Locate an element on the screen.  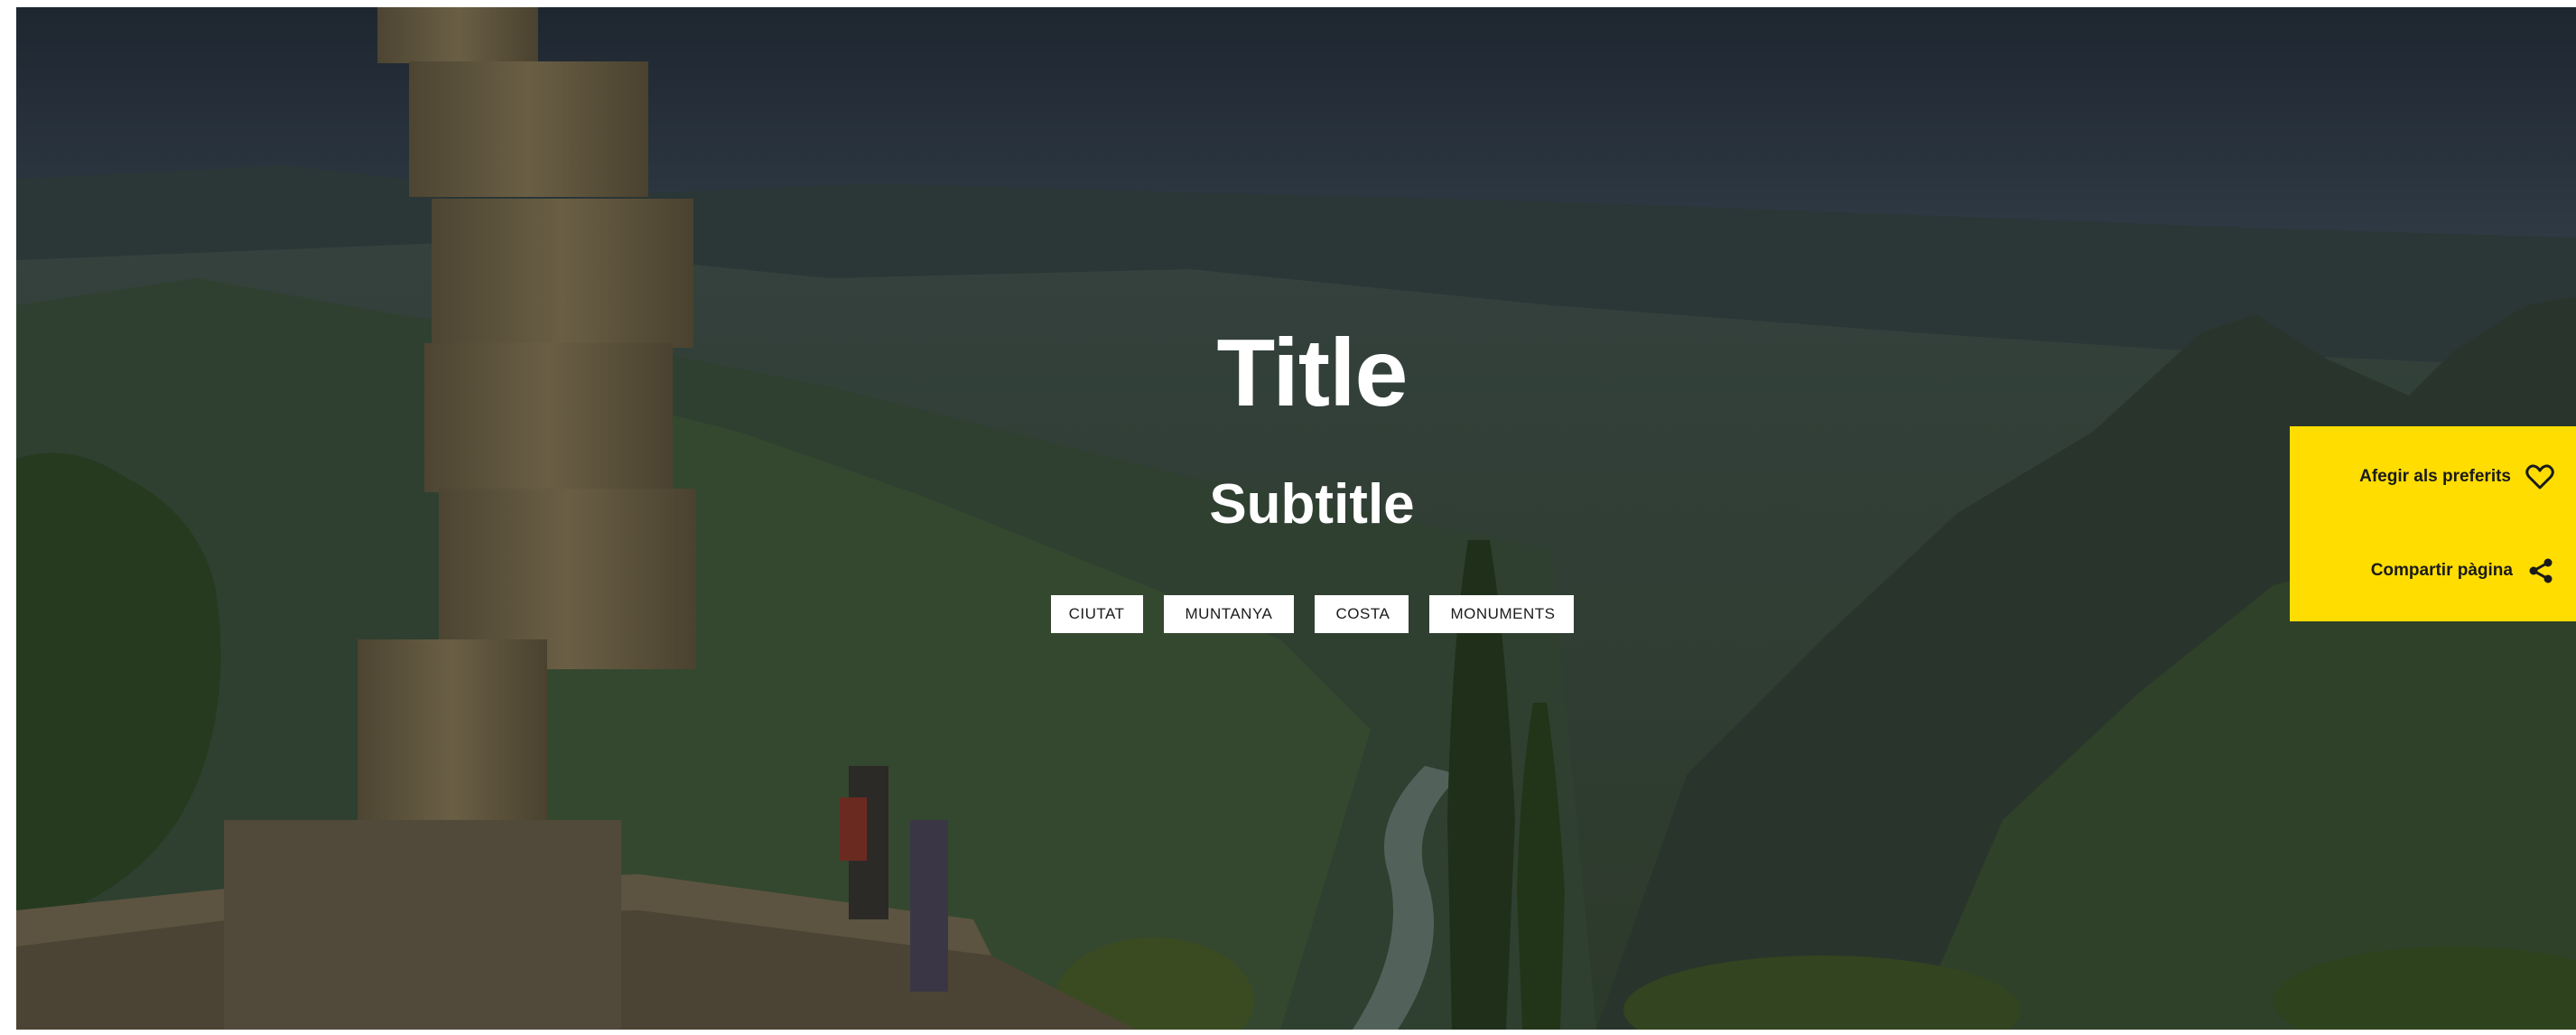
page-actions-panel: Afegir als preferits Compartir pàgina is located at coordinates (2433, 523).